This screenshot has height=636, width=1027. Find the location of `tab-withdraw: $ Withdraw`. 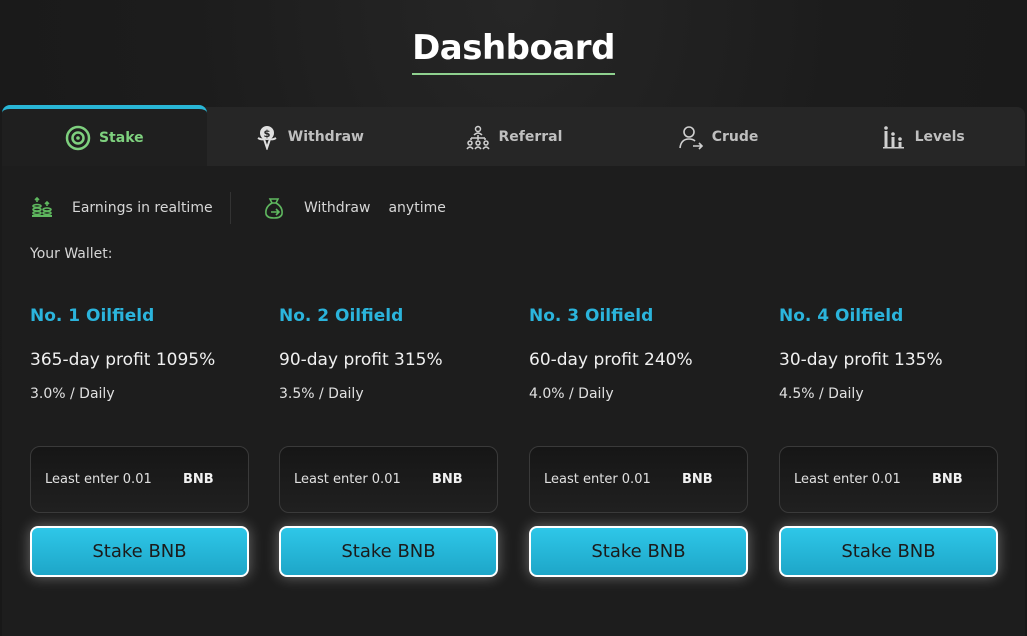

tab-withdraw: $ Withdraw is located at coordinates (309, 136).